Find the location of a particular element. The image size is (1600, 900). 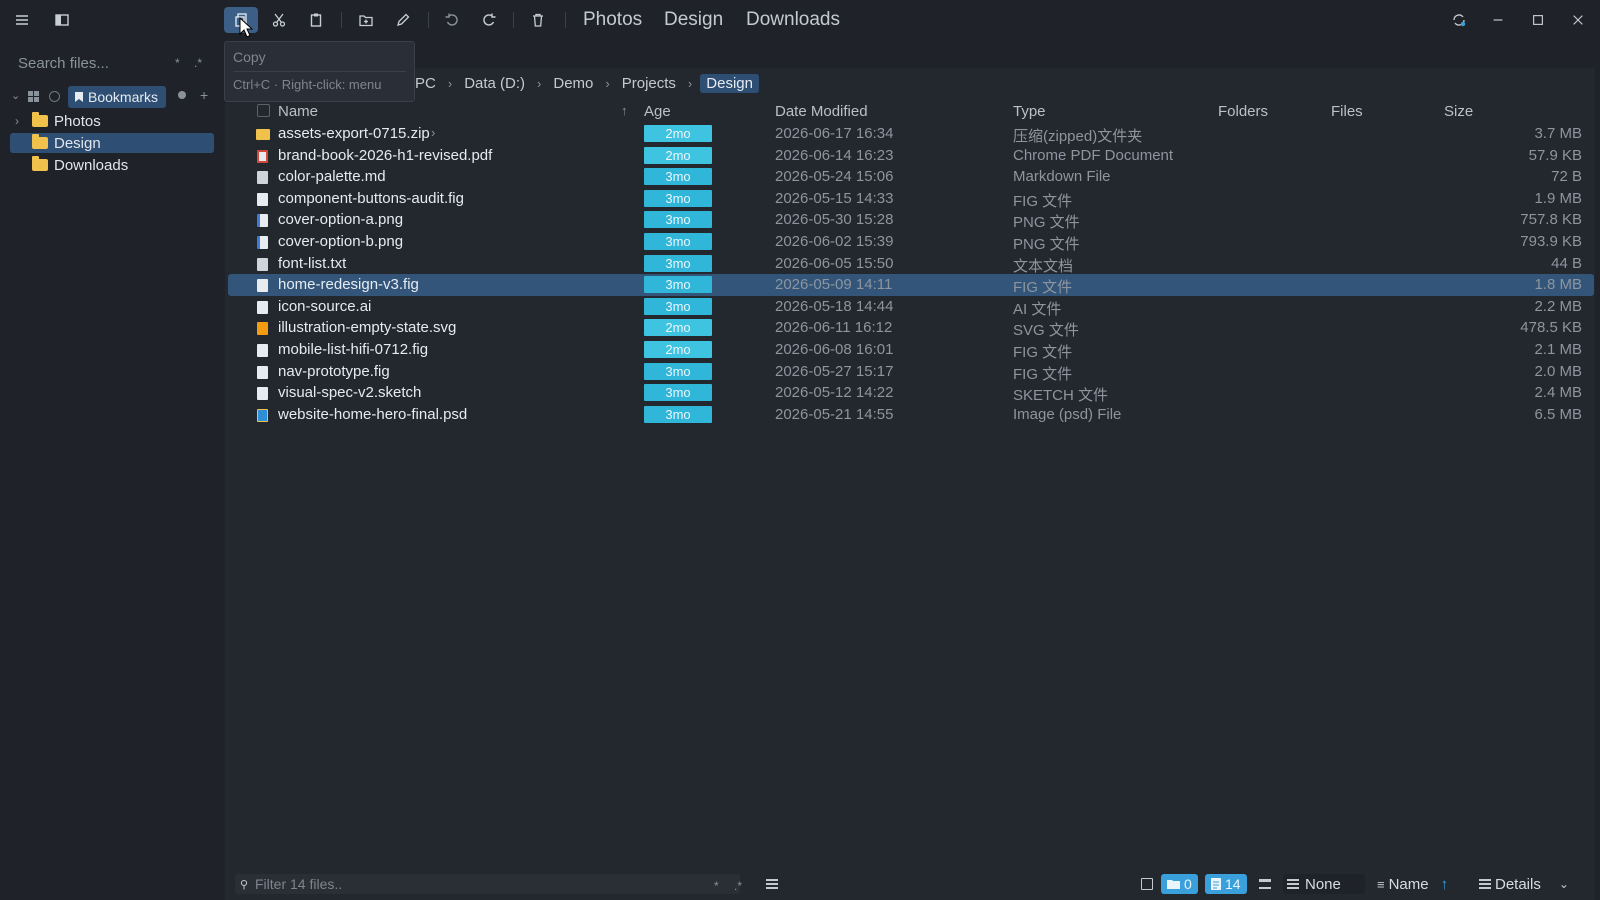

scissors-icon is located at coordinates (279, 20).